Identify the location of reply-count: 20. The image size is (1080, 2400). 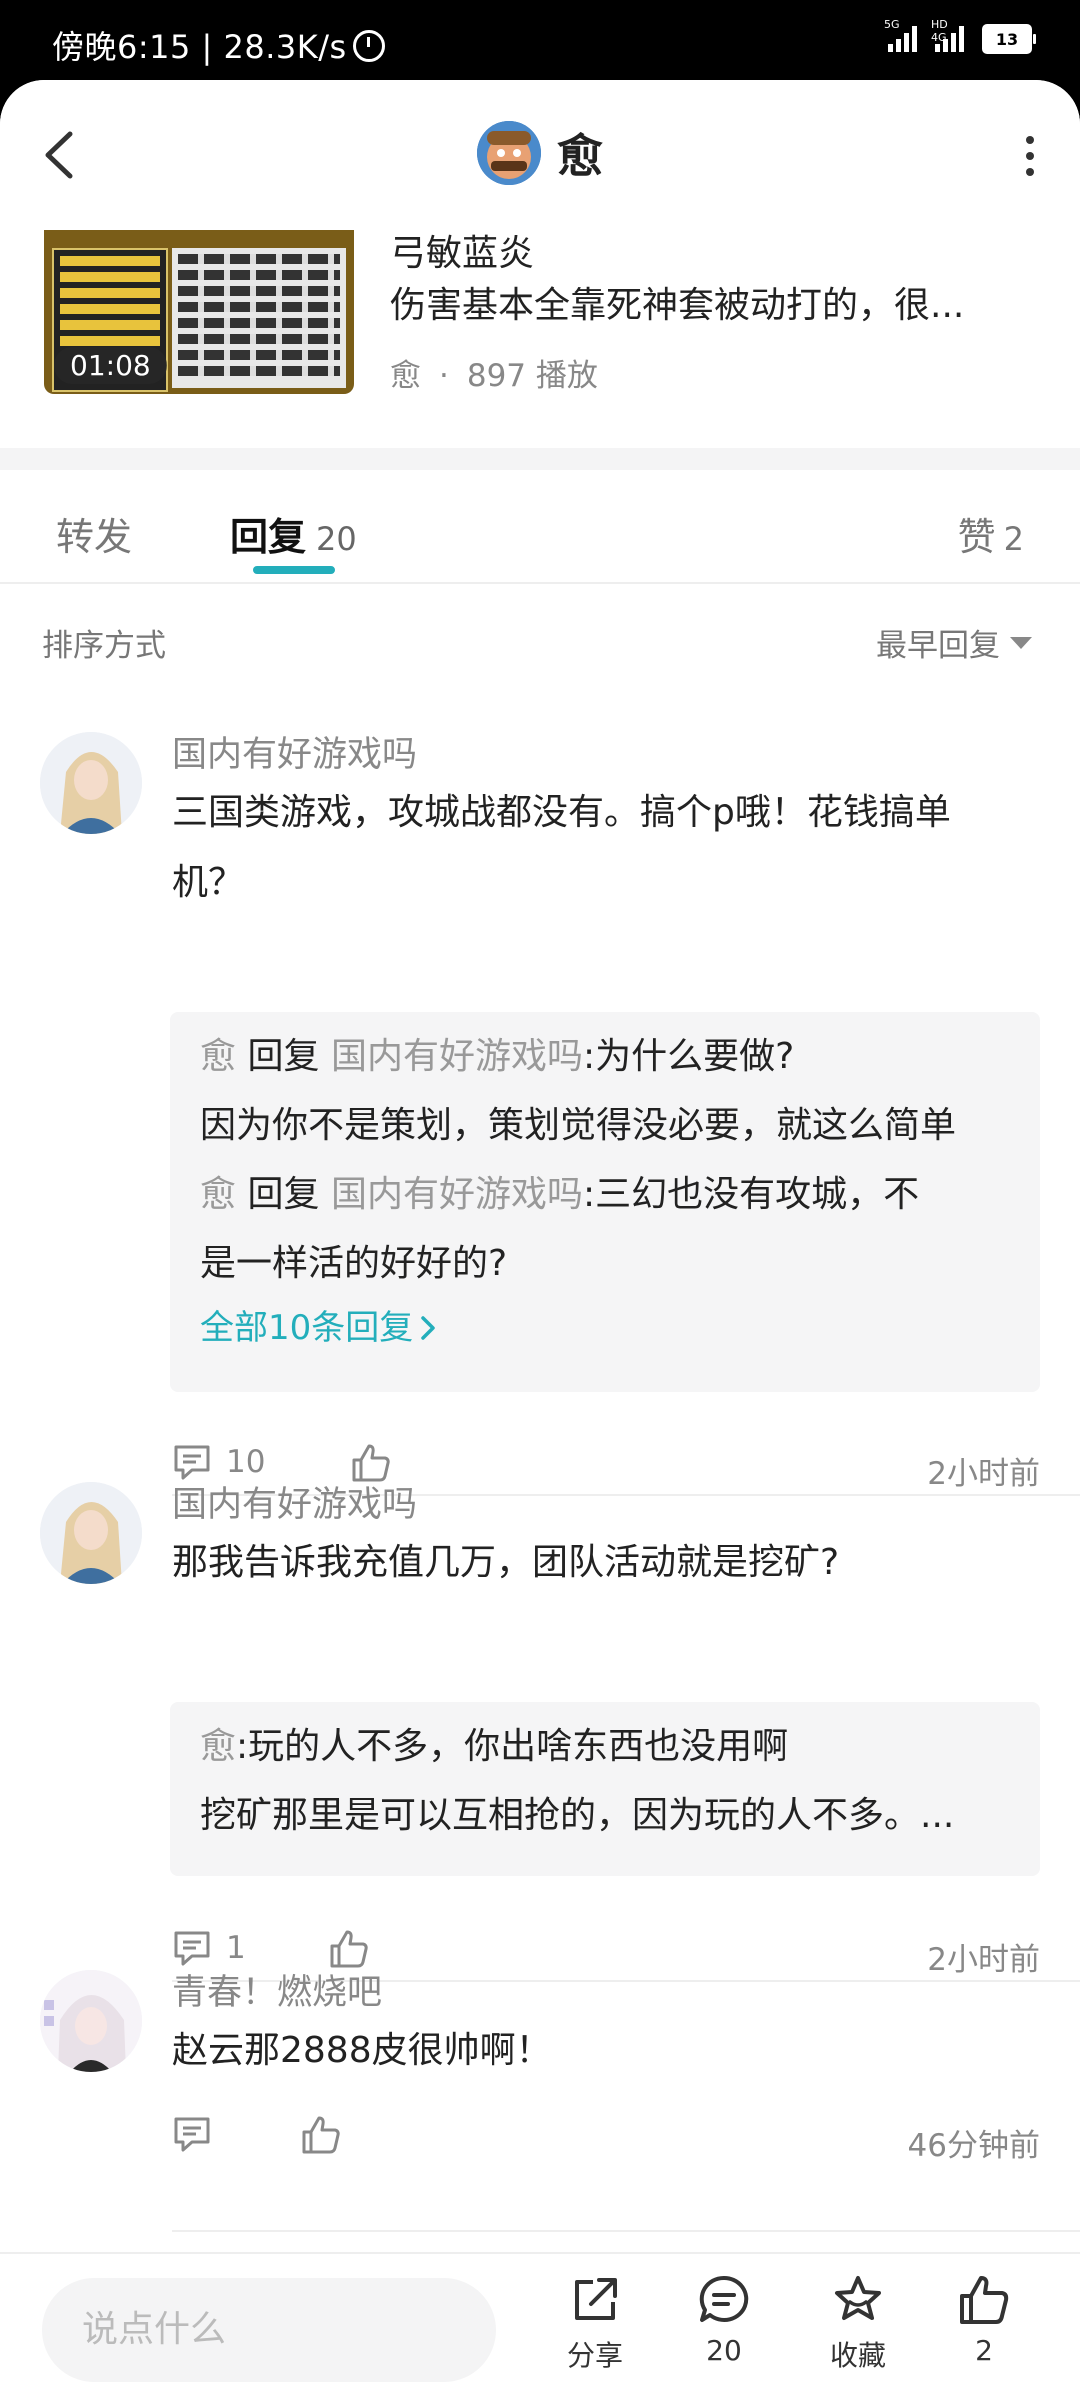
(336, 539).